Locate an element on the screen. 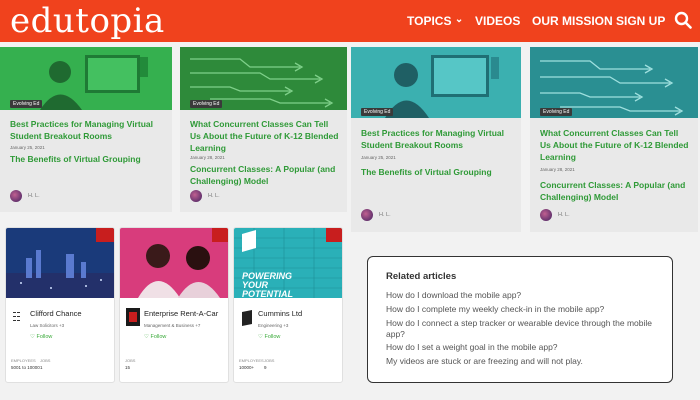 The width and height of the screenshot is (700, 400). company-industry: Management & Business +7 is located at coordinates (172, 325).